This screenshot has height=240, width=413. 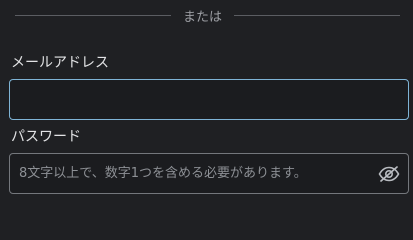 I want to click on toggle-password-visibility-button, so click(x=389, y=174).